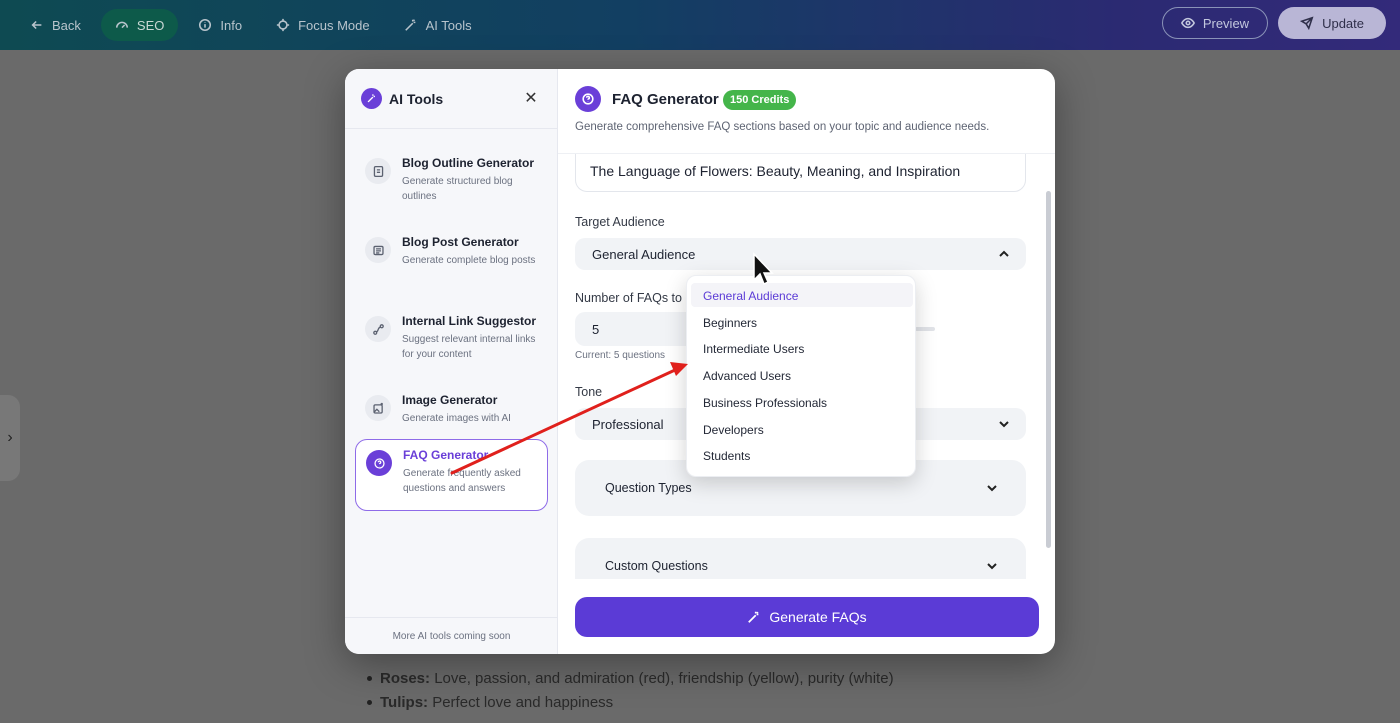  What do you see at coordinates (531, 99) in the screenshot?
I see `close-icon: ✕` at bounding box center [531, 99].